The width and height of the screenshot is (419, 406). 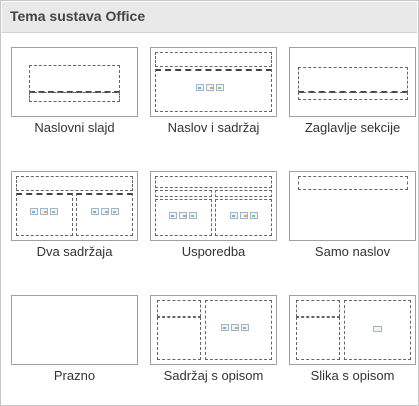 What do you see at coordinates (352, 127) in the screenshot?
I see `layout-label: Zaglavlje sekcije` at bounding box center [352, 127].